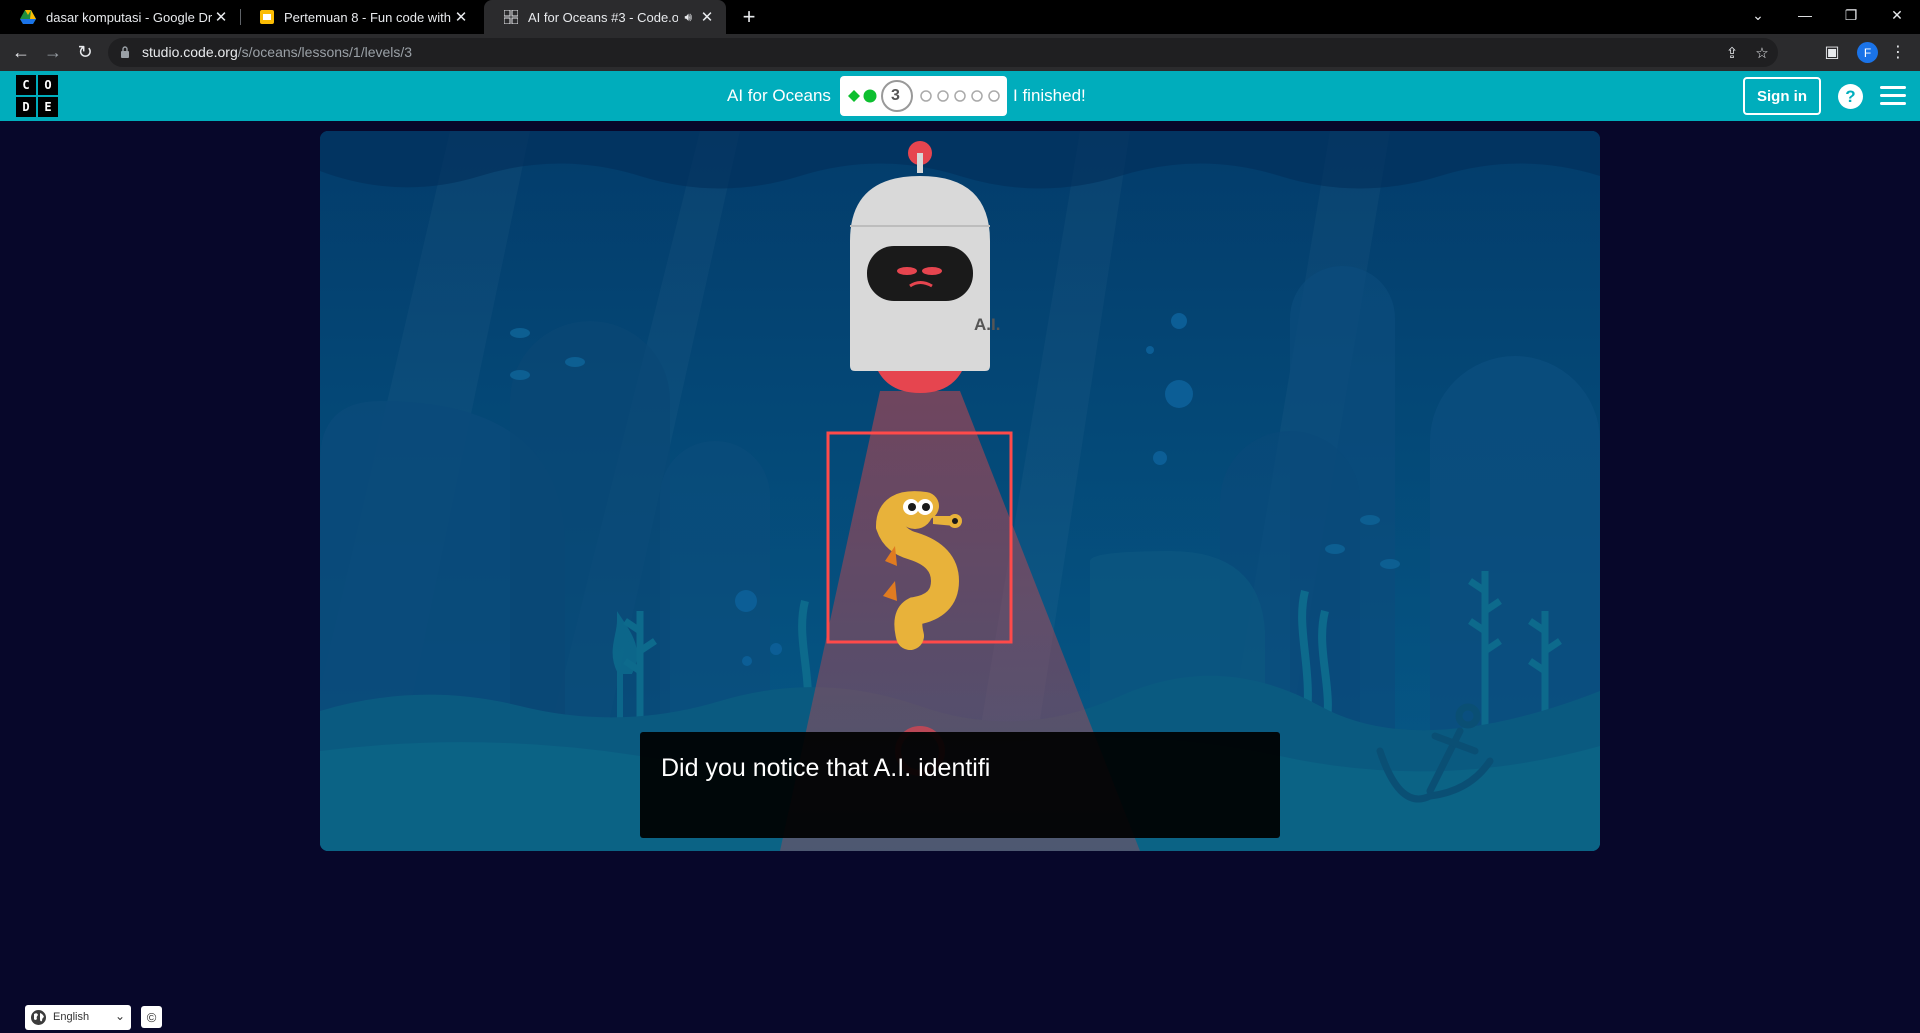 This screenshot has height=1033, width=1920. What do you see at coordinates (826, 768) in the screenshot?
I see `caption-text: Did you notice that A.I. identifi` at bounding box center [826, 768].